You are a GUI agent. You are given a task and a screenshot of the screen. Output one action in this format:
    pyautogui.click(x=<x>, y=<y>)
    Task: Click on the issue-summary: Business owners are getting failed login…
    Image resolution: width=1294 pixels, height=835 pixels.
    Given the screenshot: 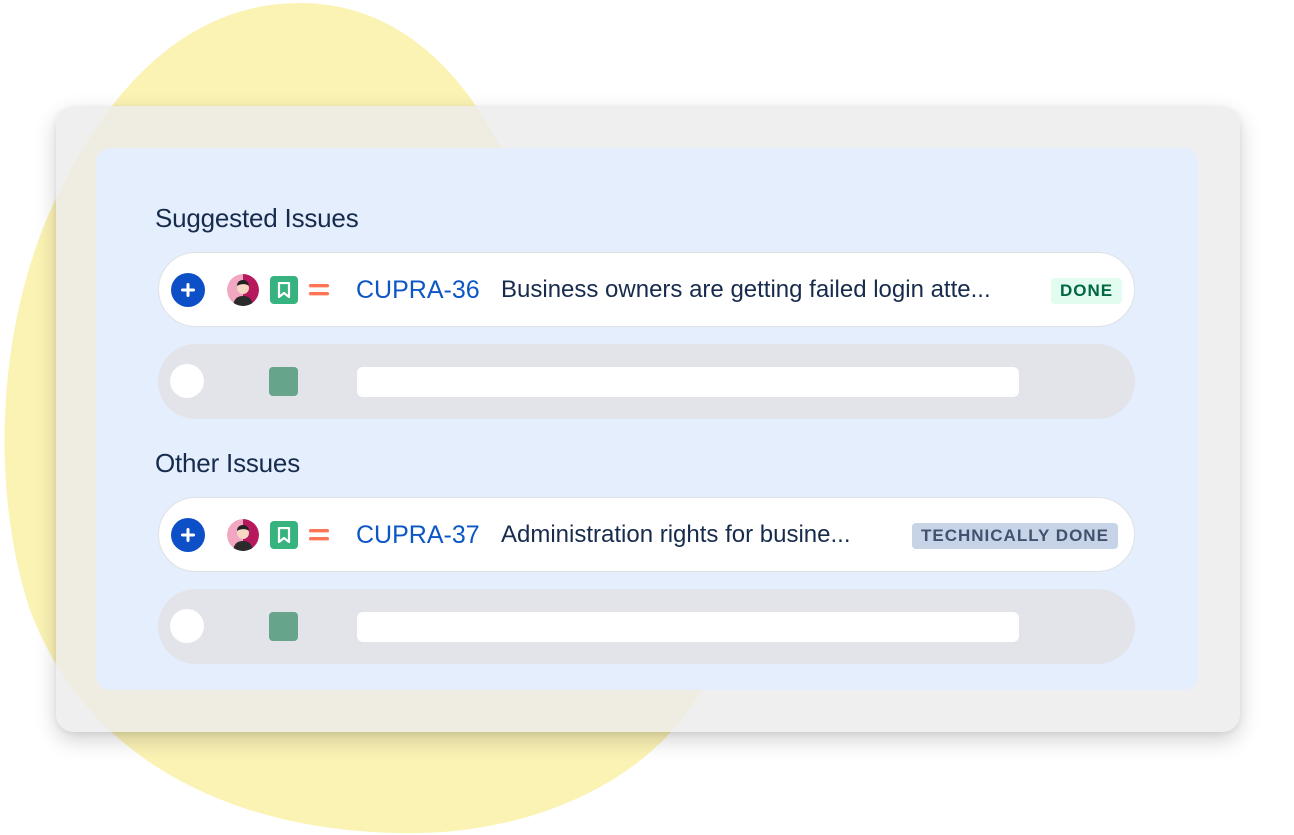 What is the action you would take?
    pyautogui.click(x=746, y=290)
    